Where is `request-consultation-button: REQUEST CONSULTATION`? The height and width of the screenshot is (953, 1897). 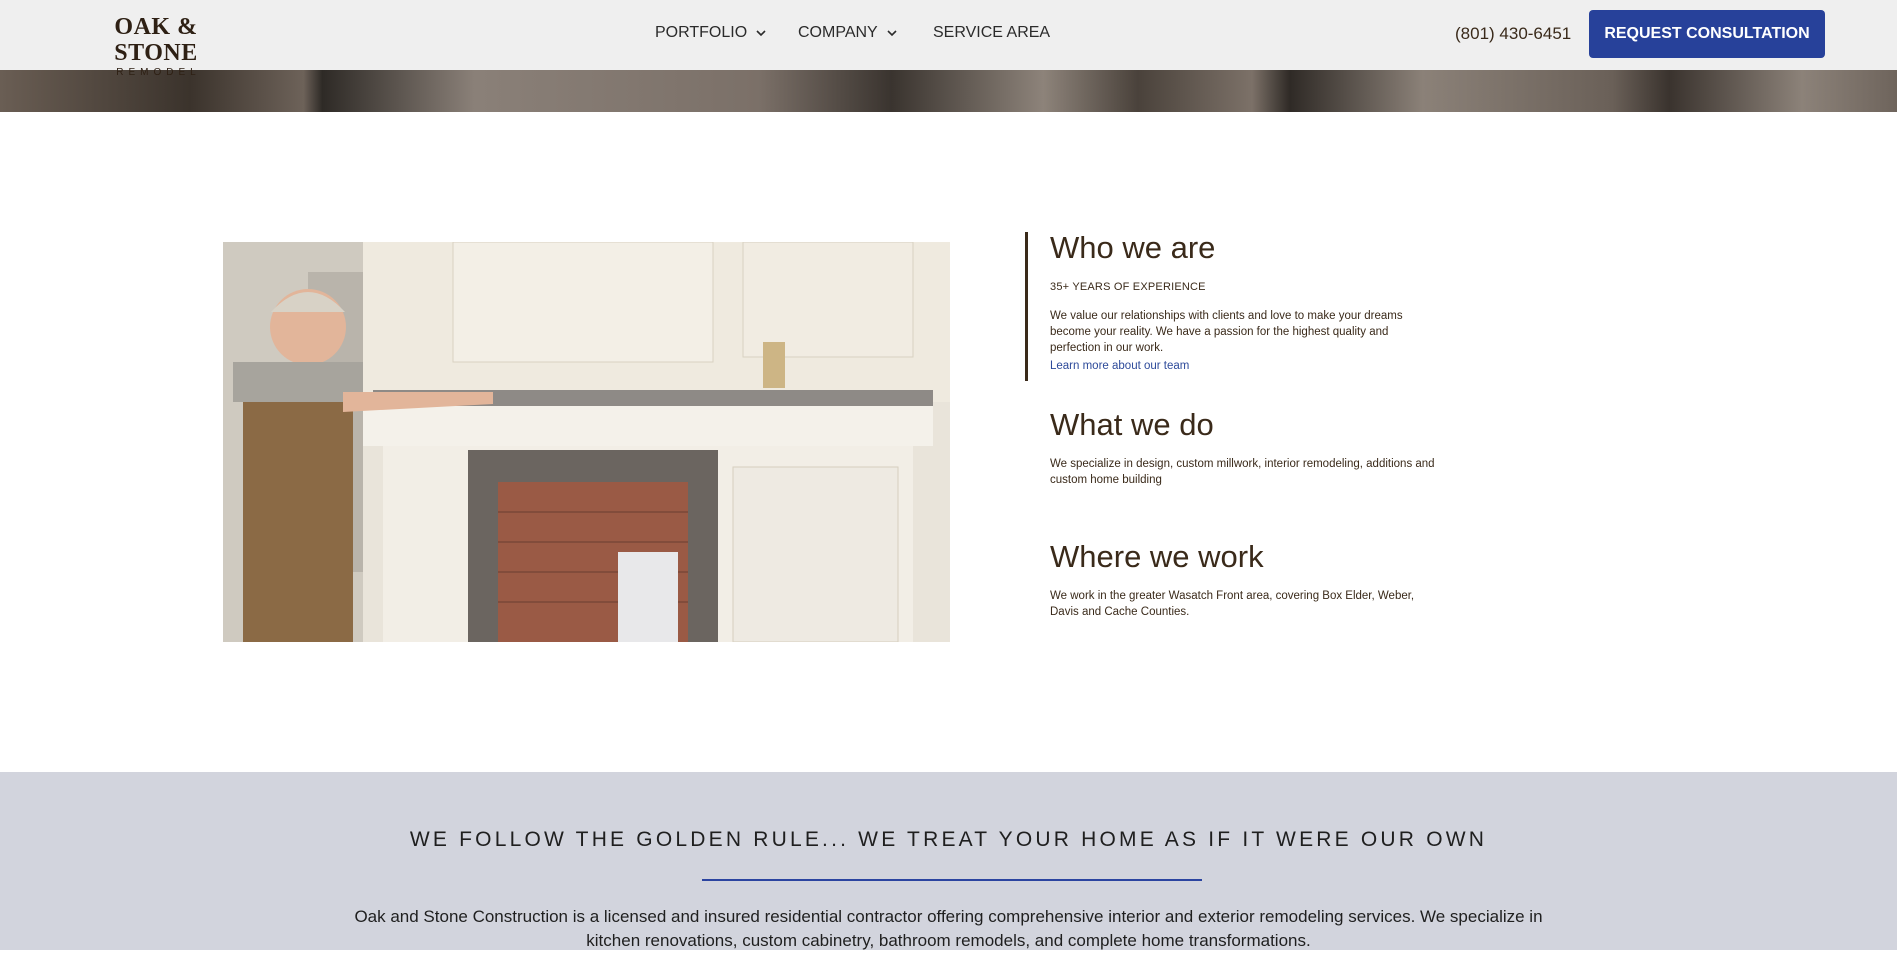 request-consultation-button: REQUEST CONSULTATION is located at coordinates (1707, 34).